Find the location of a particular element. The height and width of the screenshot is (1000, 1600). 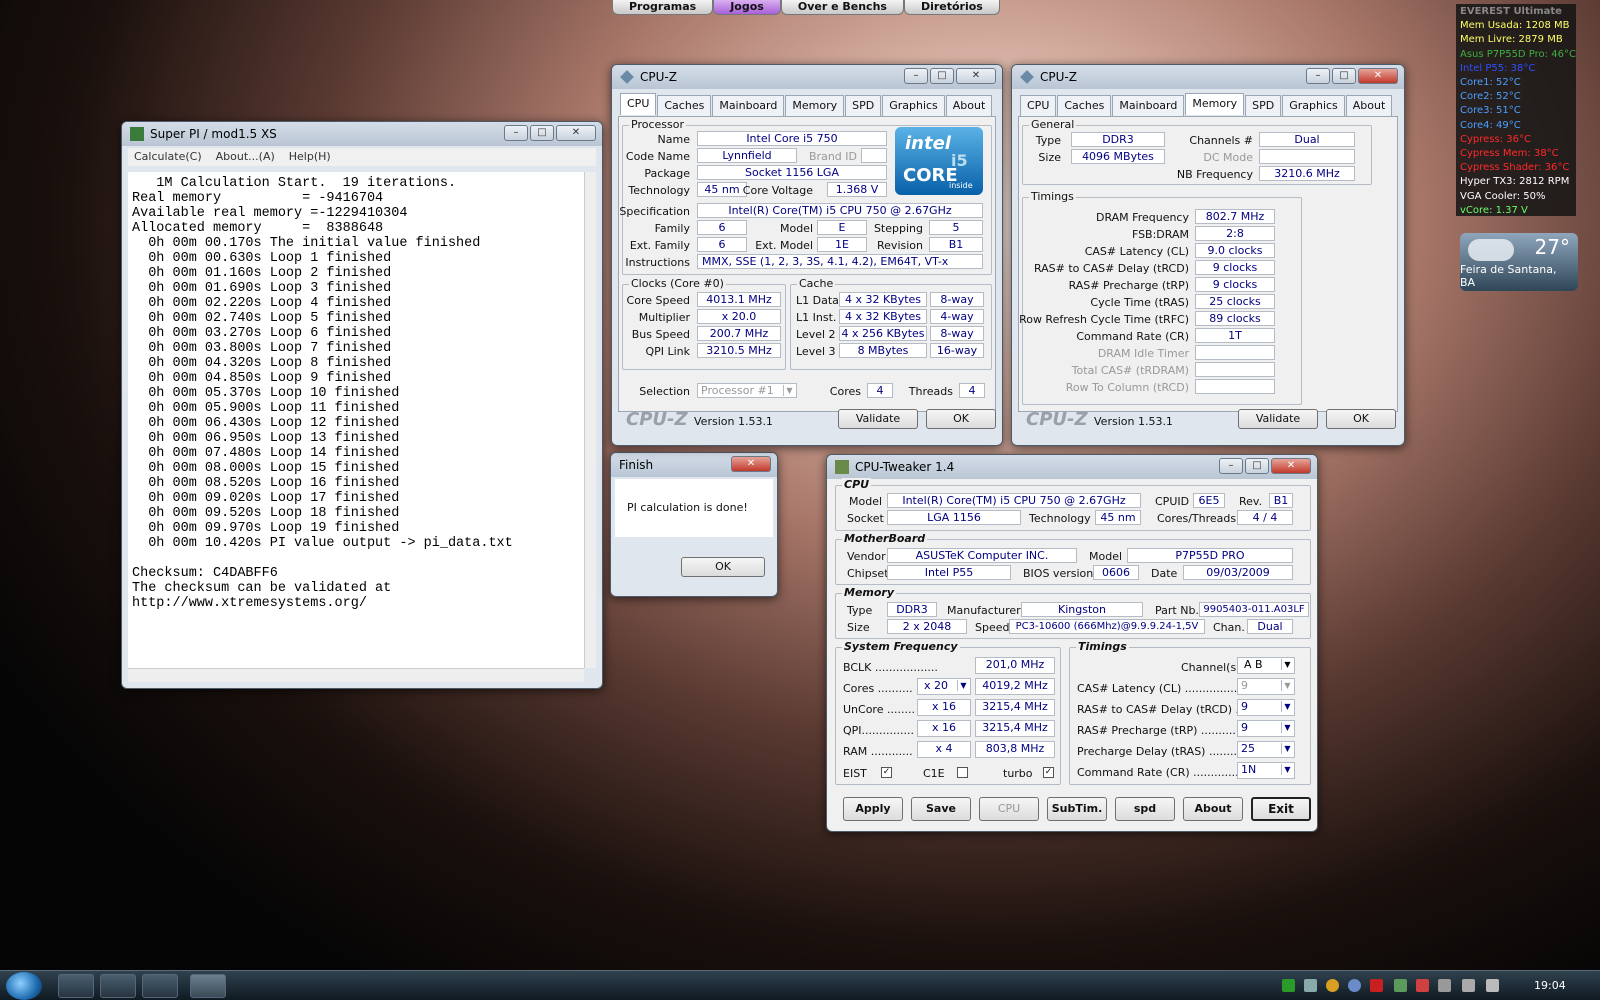

start-orb-icon is located at coordinates (24, 986).